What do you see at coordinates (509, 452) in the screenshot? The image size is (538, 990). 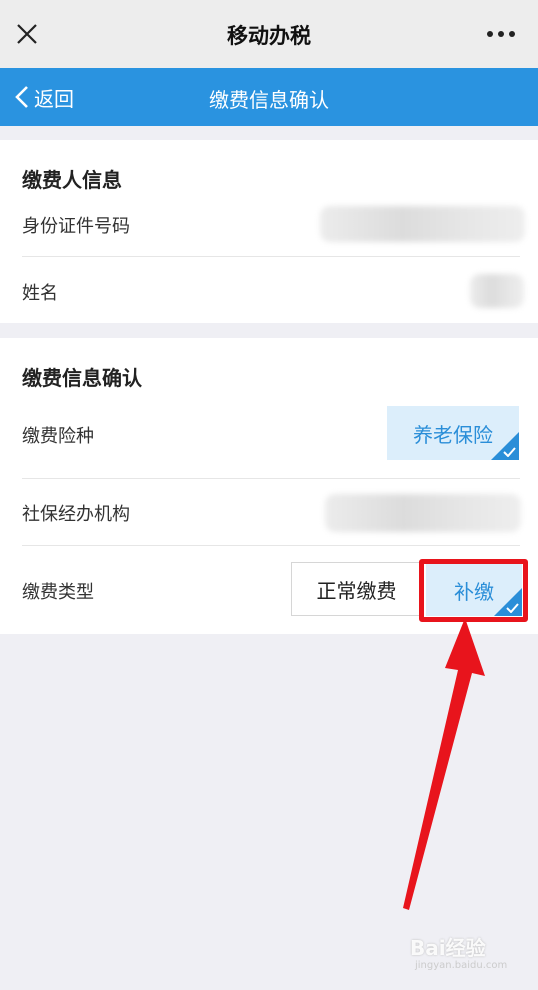 I see `check-icon` at bounding box center [509, 452].